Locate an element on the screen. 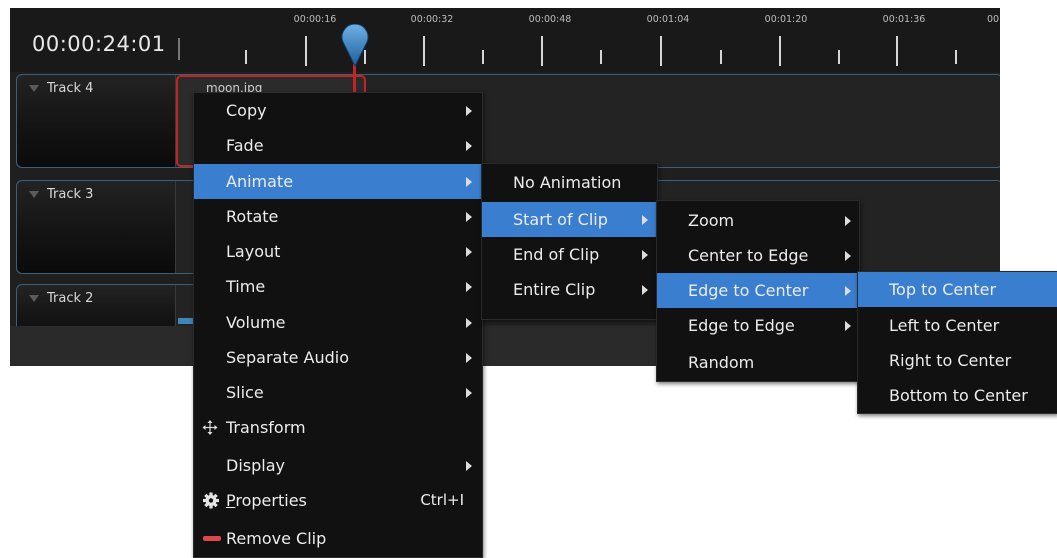 This screenshot has height=558, width=1057. menu-item-display: Display is located at coordinates (338, 465).